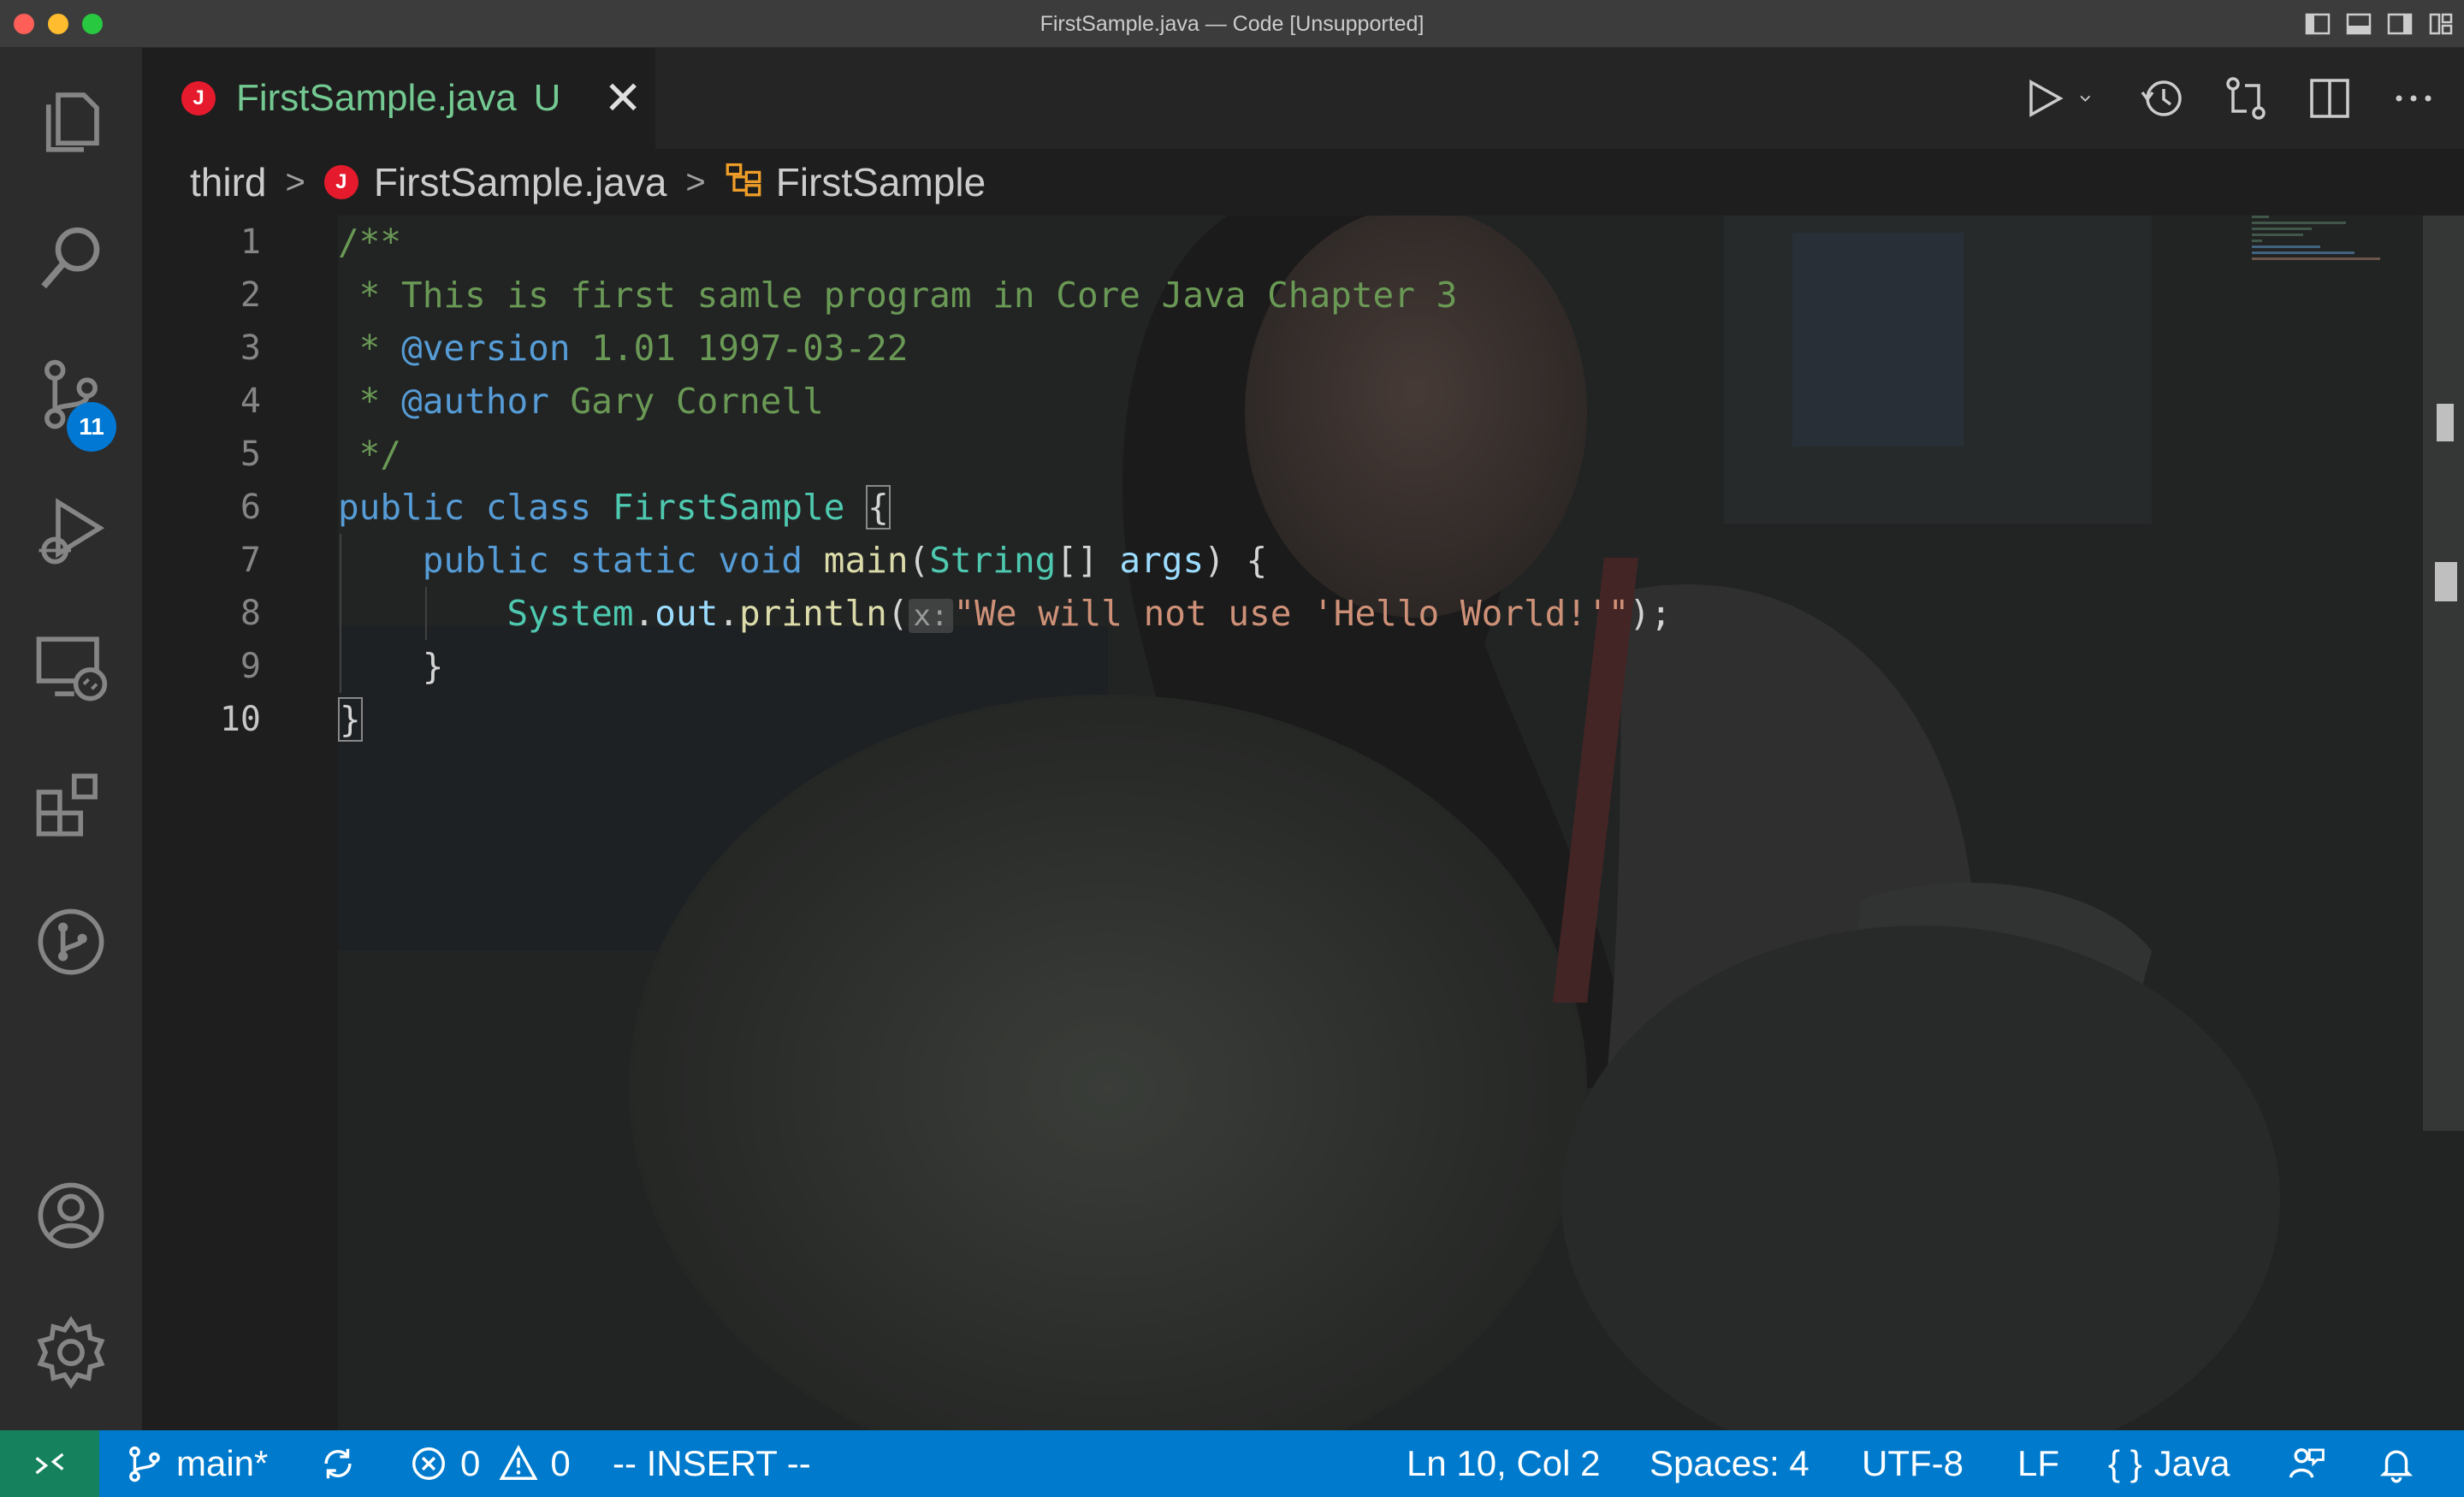 This screenshot has height=1497, width=2464. I want to click on tab-close-icon: ✕, so click(622, 98).